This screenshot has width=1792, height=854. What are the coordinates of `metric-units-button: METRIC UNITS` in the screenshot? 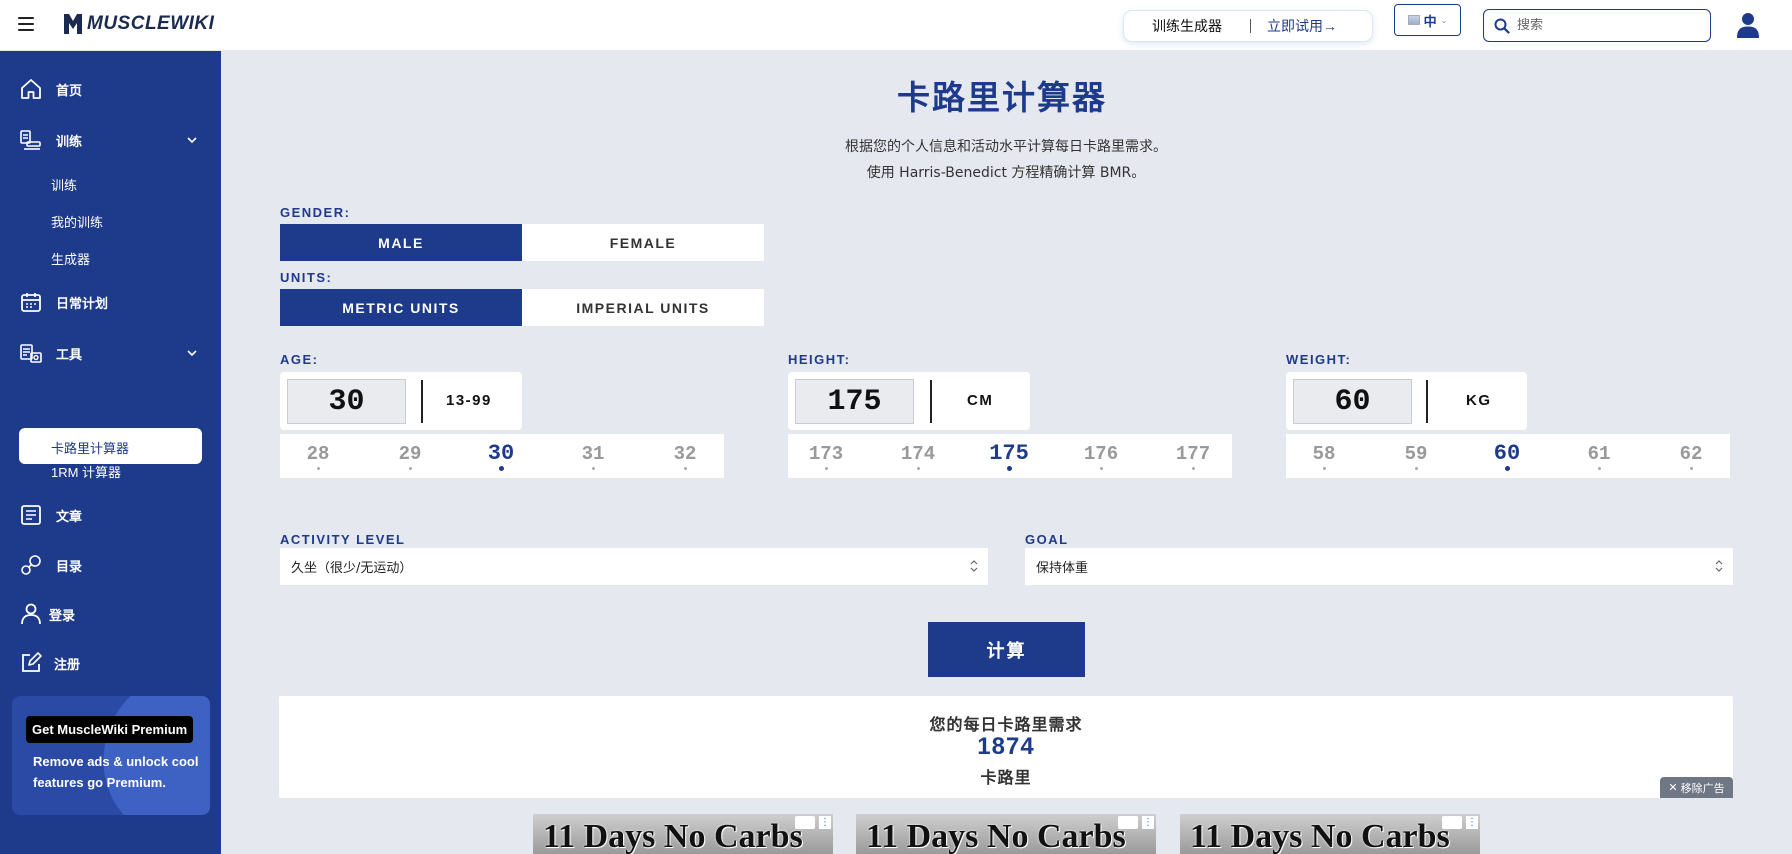 It's located at (401, 307).